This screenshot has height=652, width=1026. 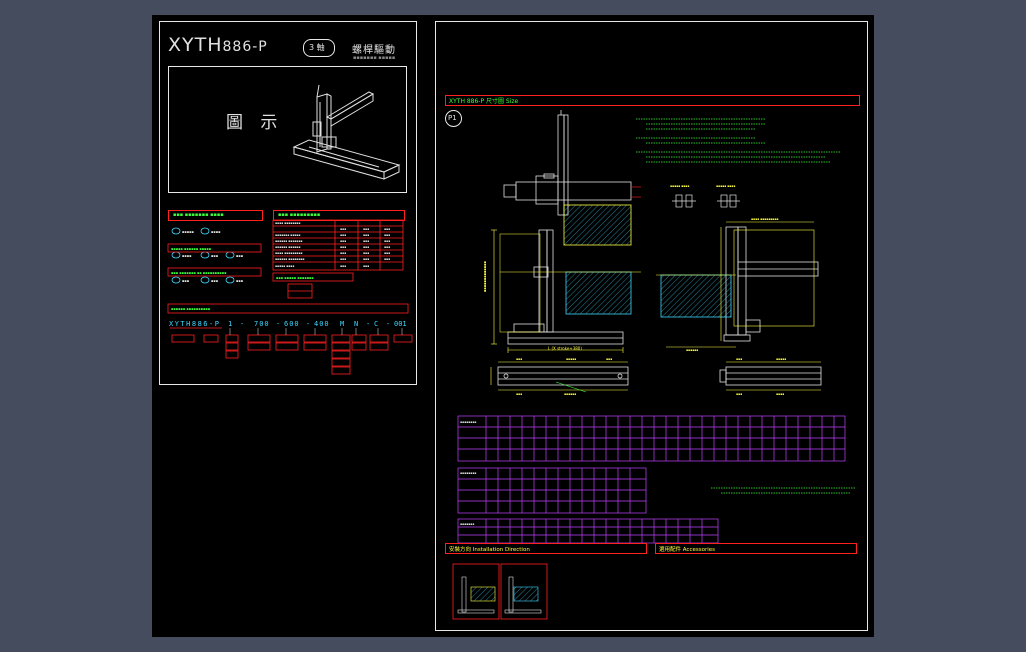 I want to click on dim-bottom-total: L (X stroke+380), so click(x=565, y=348).